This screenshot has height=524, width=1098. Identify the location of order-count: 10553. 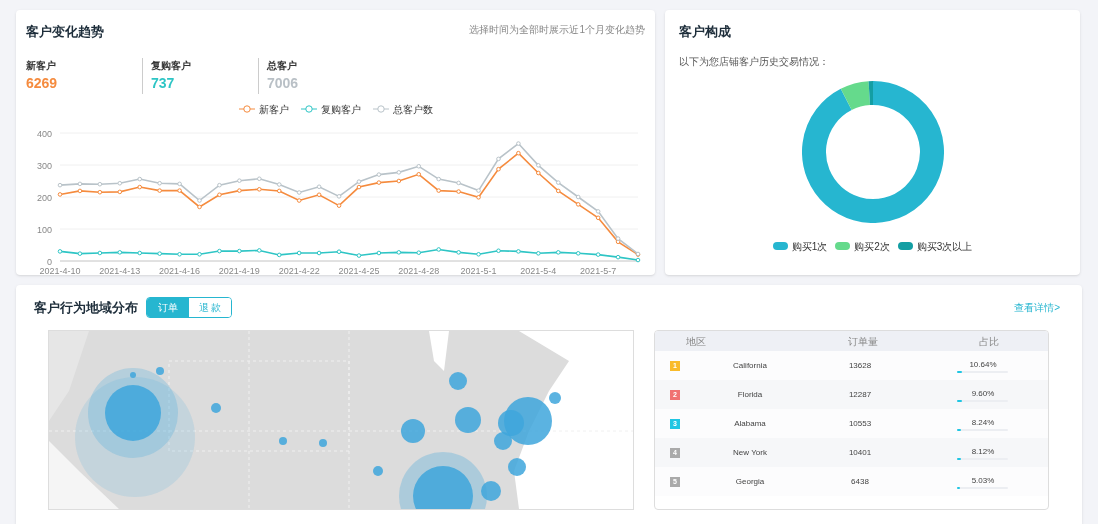
(860, 423).